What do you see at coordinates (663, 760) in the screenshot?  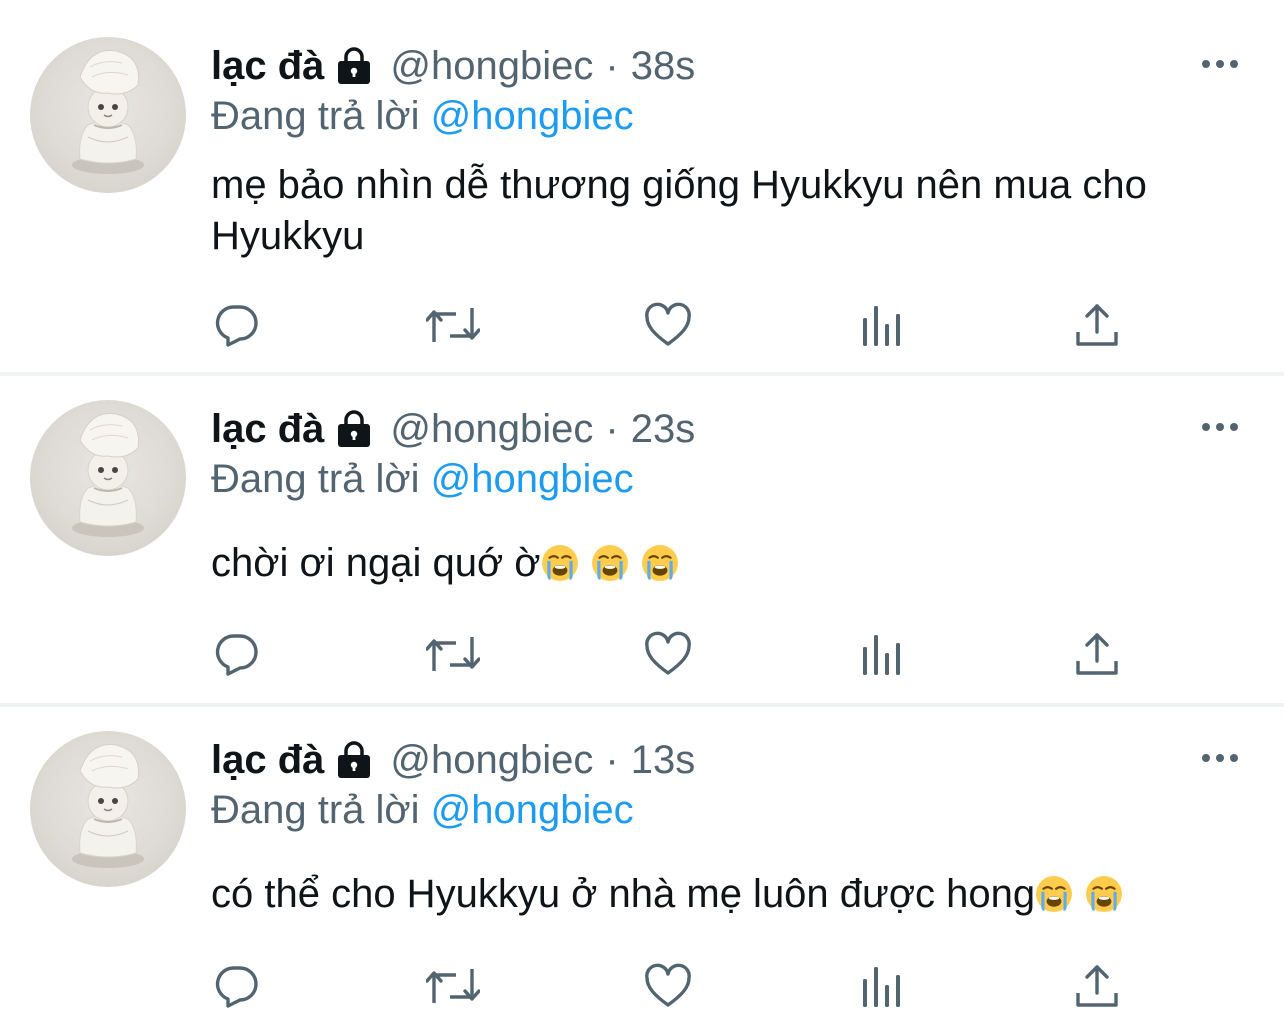 I see `timestamp: 13s` at bounding box center [663, 760].